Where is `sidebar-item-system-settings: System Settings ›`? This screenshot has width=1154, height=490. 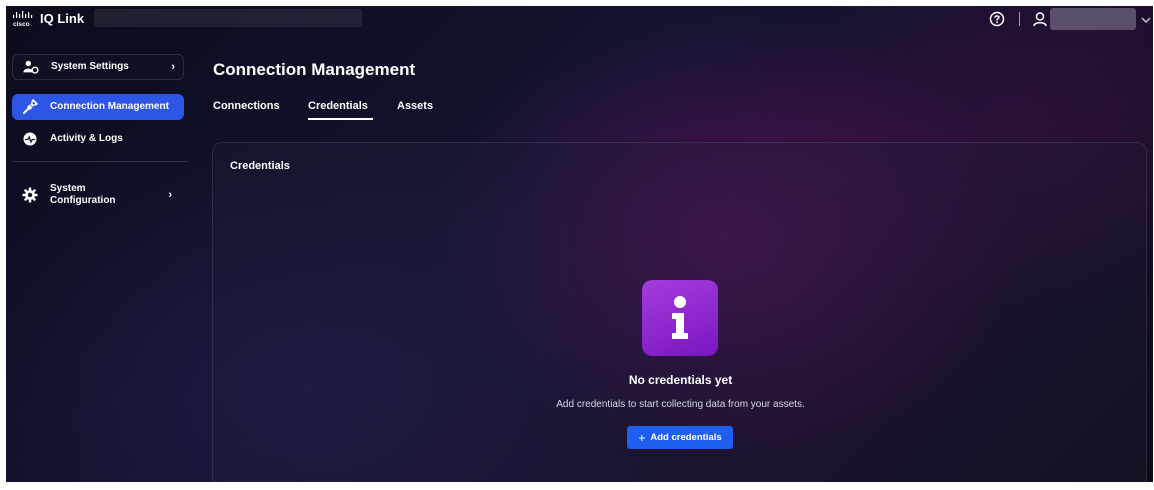
sidebar-item-system-settings: System Settings › is located at coordinates (98, 67).